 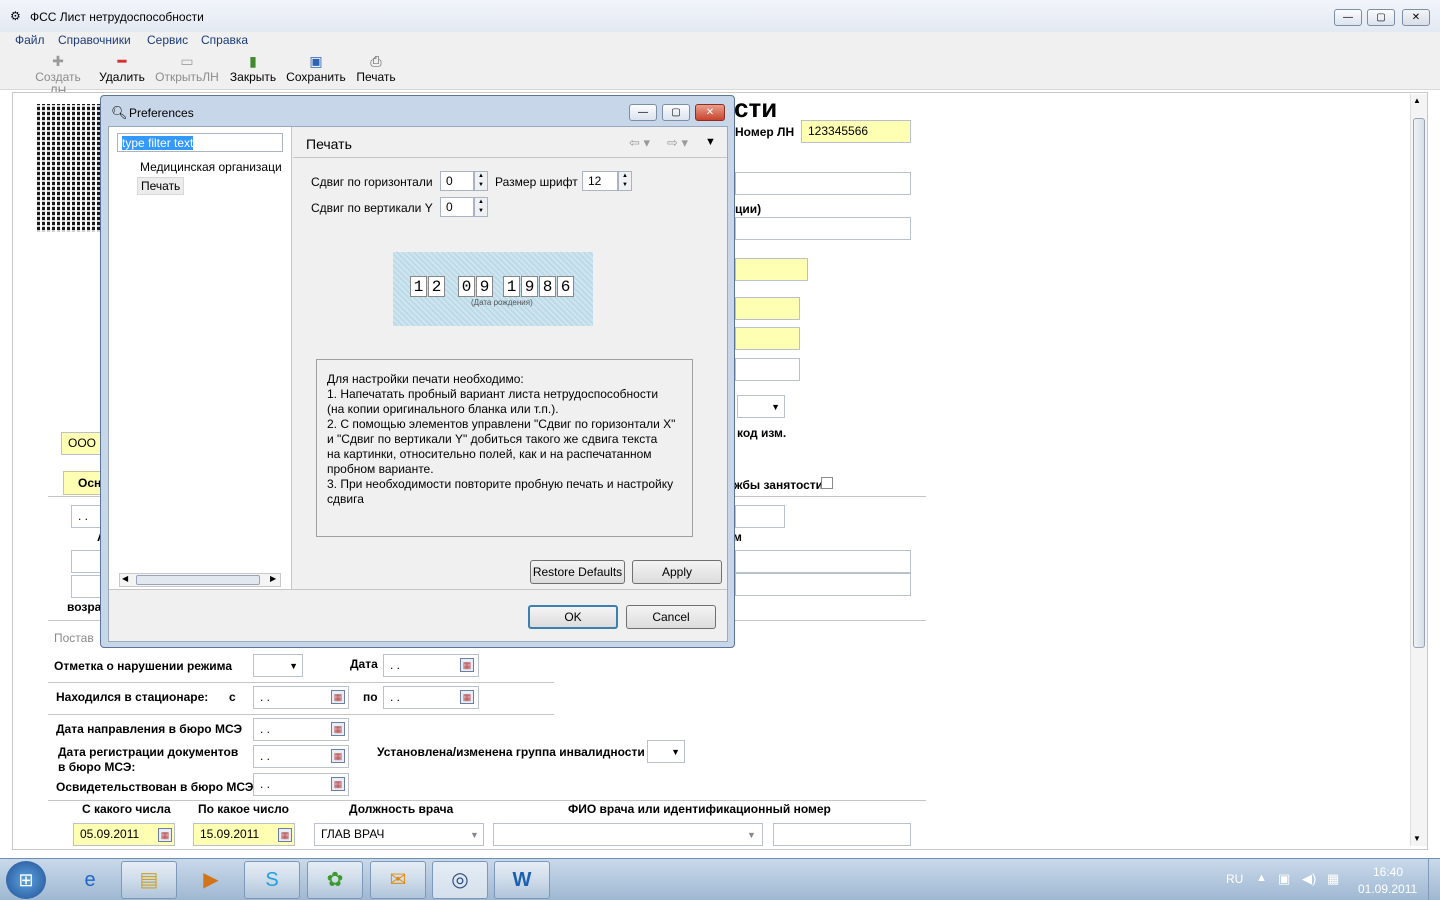 What do you see at coordinates (87, 516) in the screenshot?
I see `date-field-left: . .` at bounding box center [87, 516].